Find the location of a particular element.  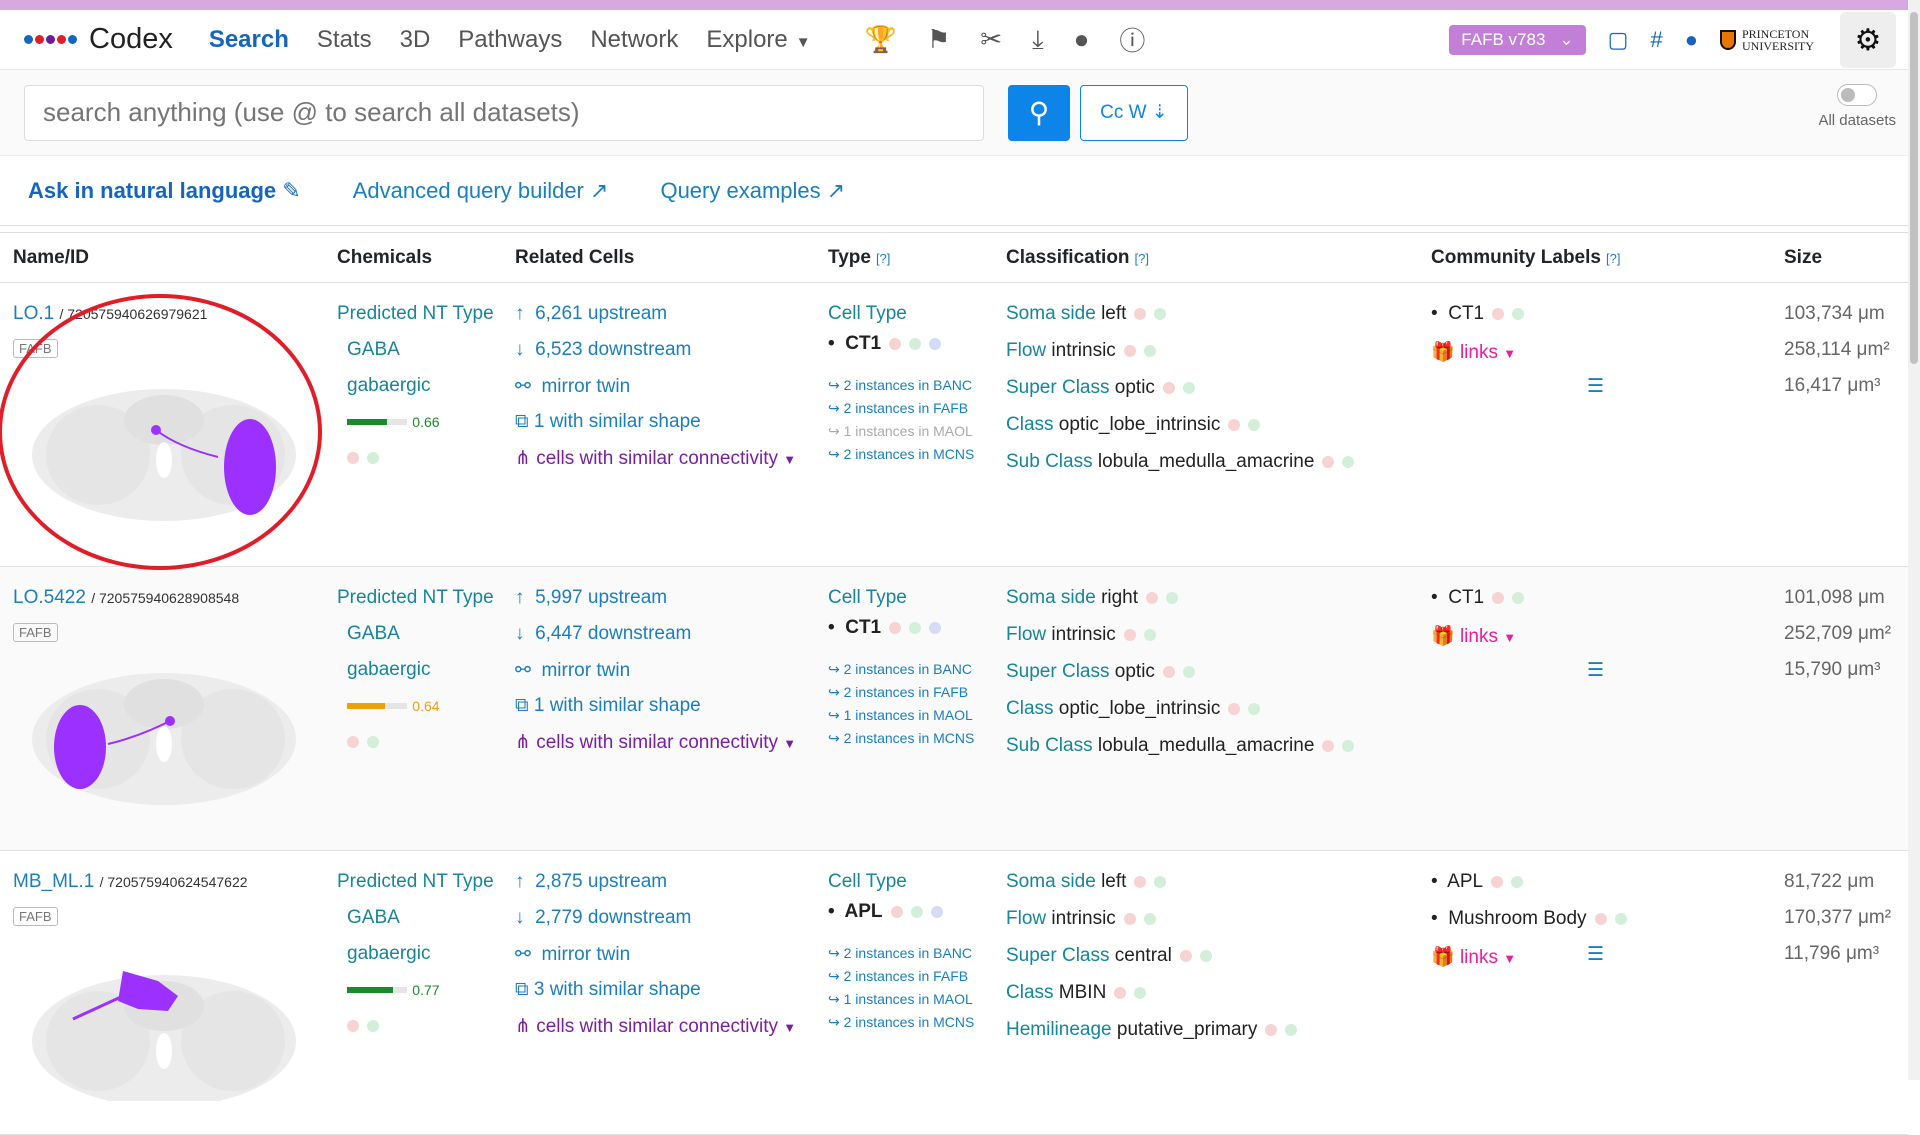

classification-value: central is located at coordinates (1143, 955).